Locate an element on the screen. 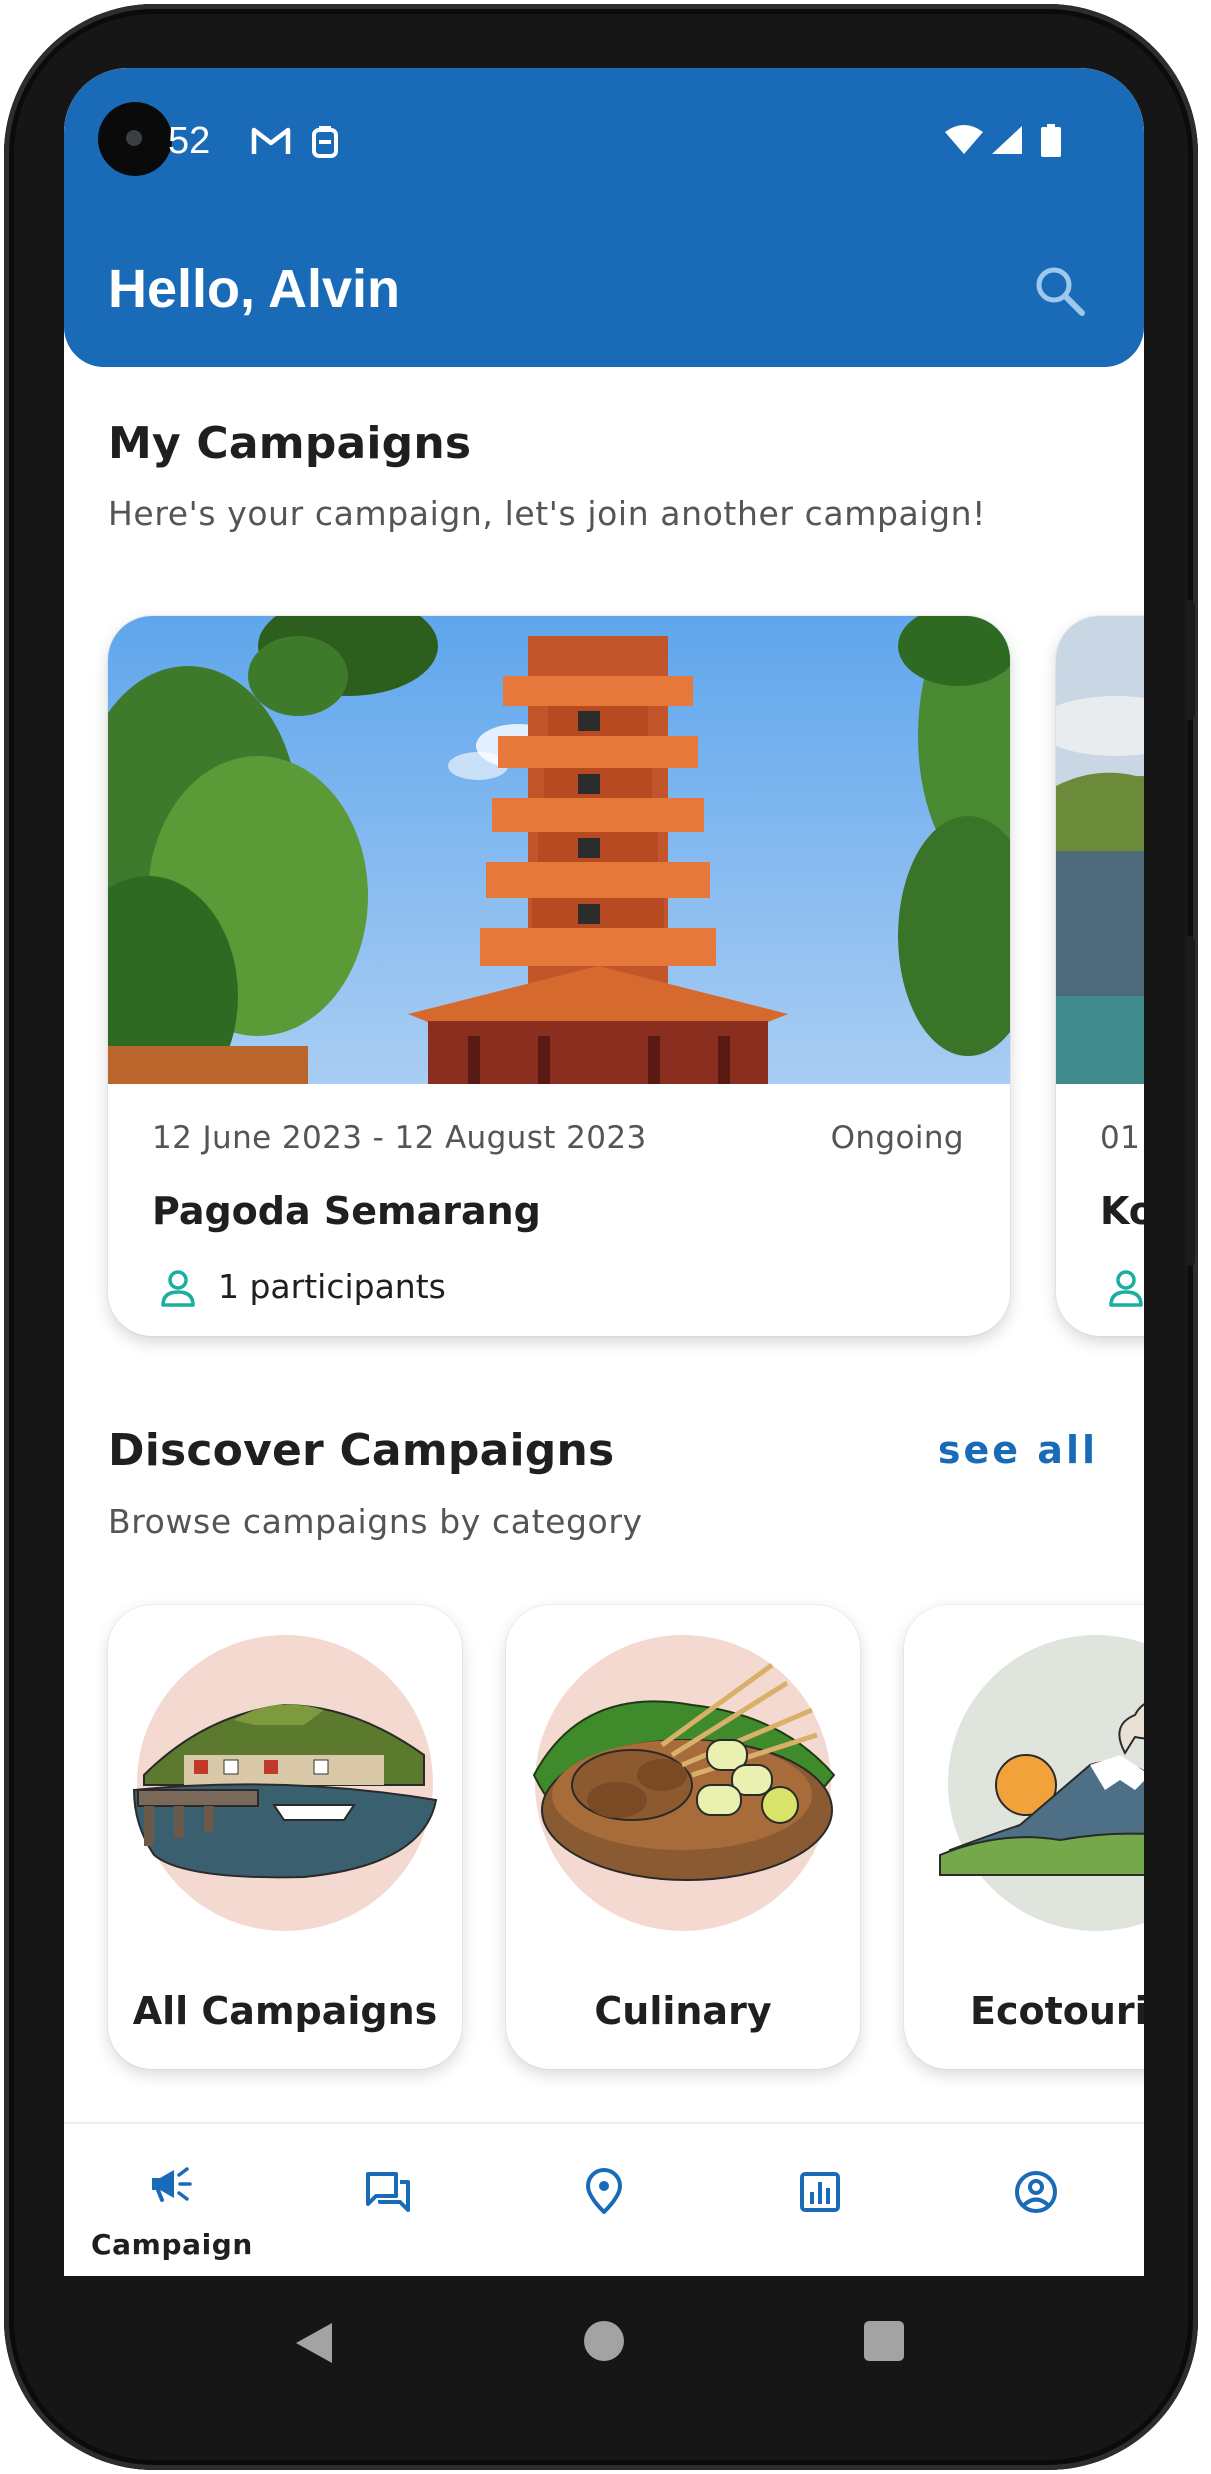 Image resolution: width=1211 pixels, height=2474 pixels. campaign-date-range: 01 is located at coordinates (1120, 1138).